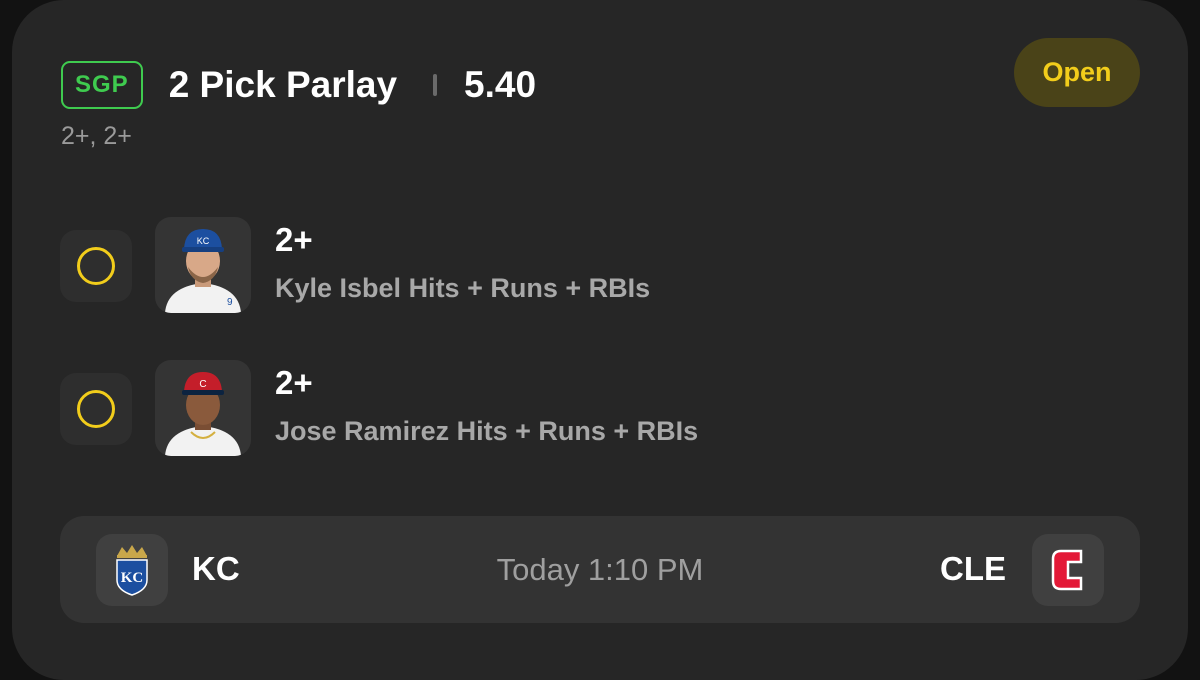  What do you see at coordinates (463, 288) in the screenshot?
I see `pick-description: Kyle Isbel Hits + Runs + RBIs` at bounding box center [463, 288].